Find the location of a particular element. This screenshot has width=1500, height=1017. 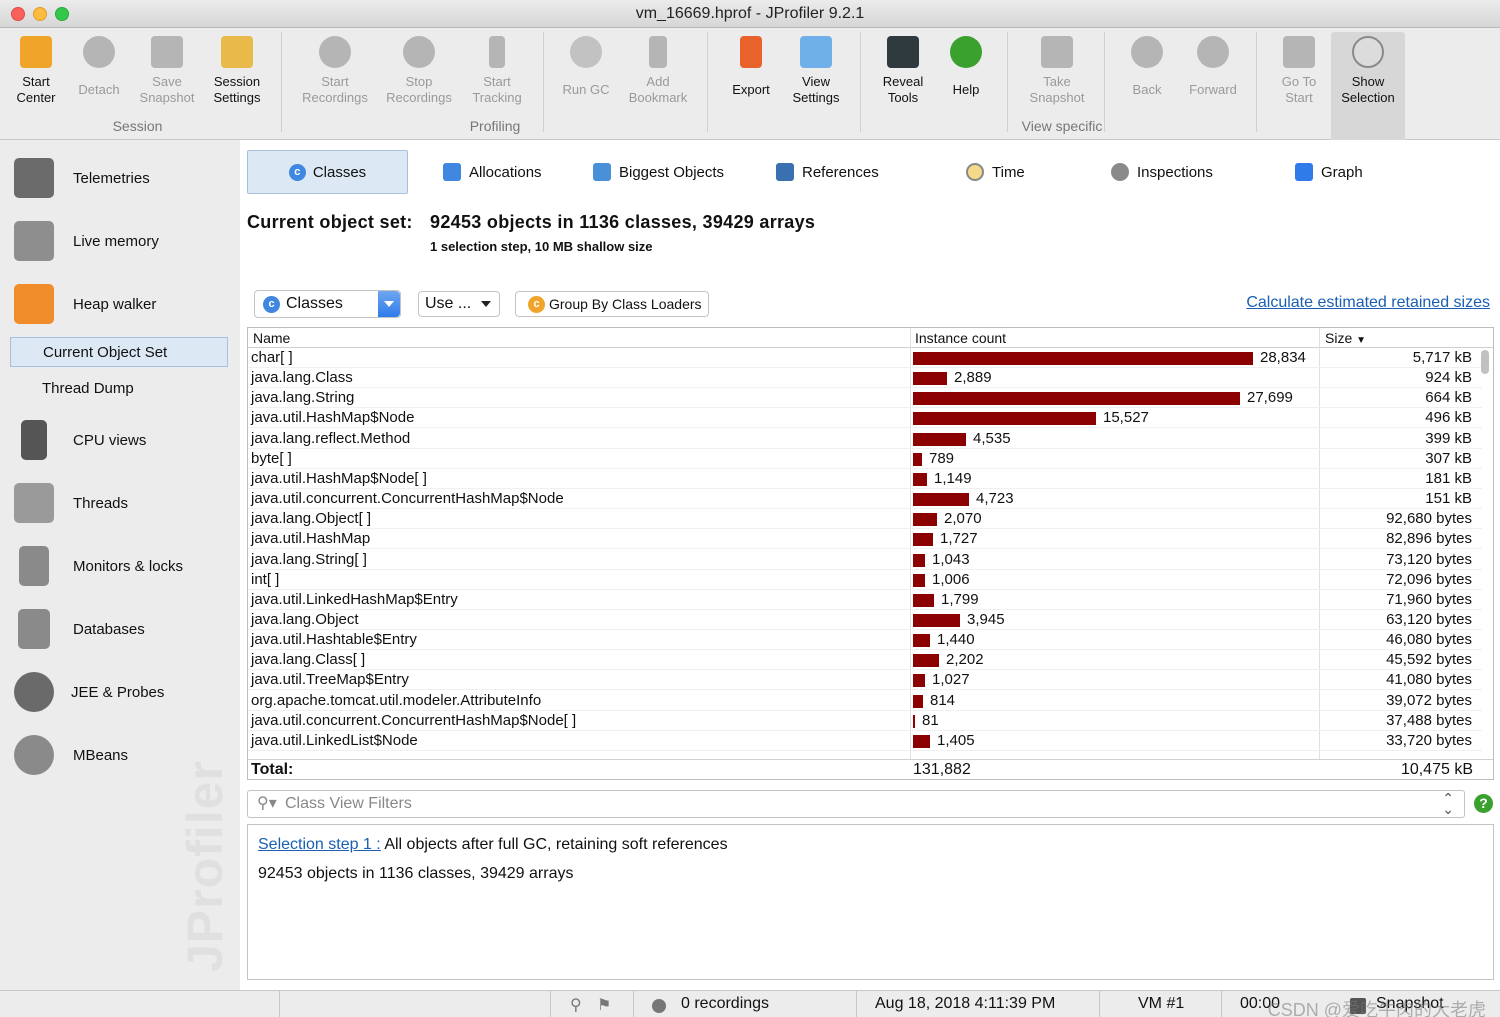

export-button: Export is located at coordinates (751, 75).